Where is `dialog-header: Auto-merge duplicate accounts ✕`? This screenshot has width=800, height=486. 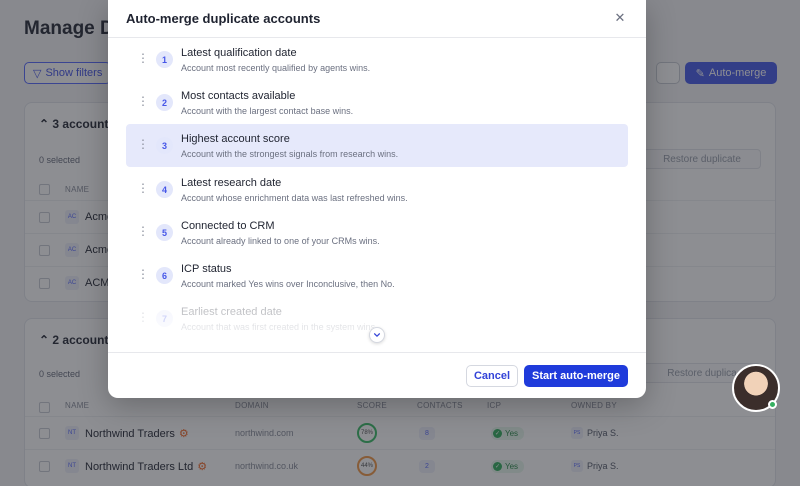 dialog-header: Auto-merge duplicate accounts ✕ is located at coordinates (377, 19).